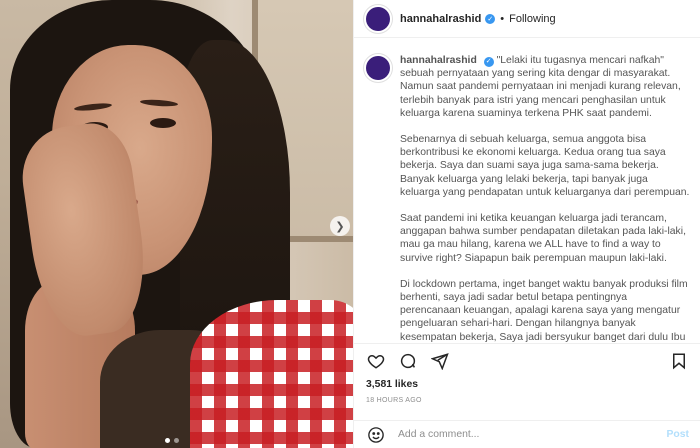 This screenshot has width=700, height=448. Describe the element at coordinates (176, 440) in the screenshot. I see `carousel-dot` at that location.